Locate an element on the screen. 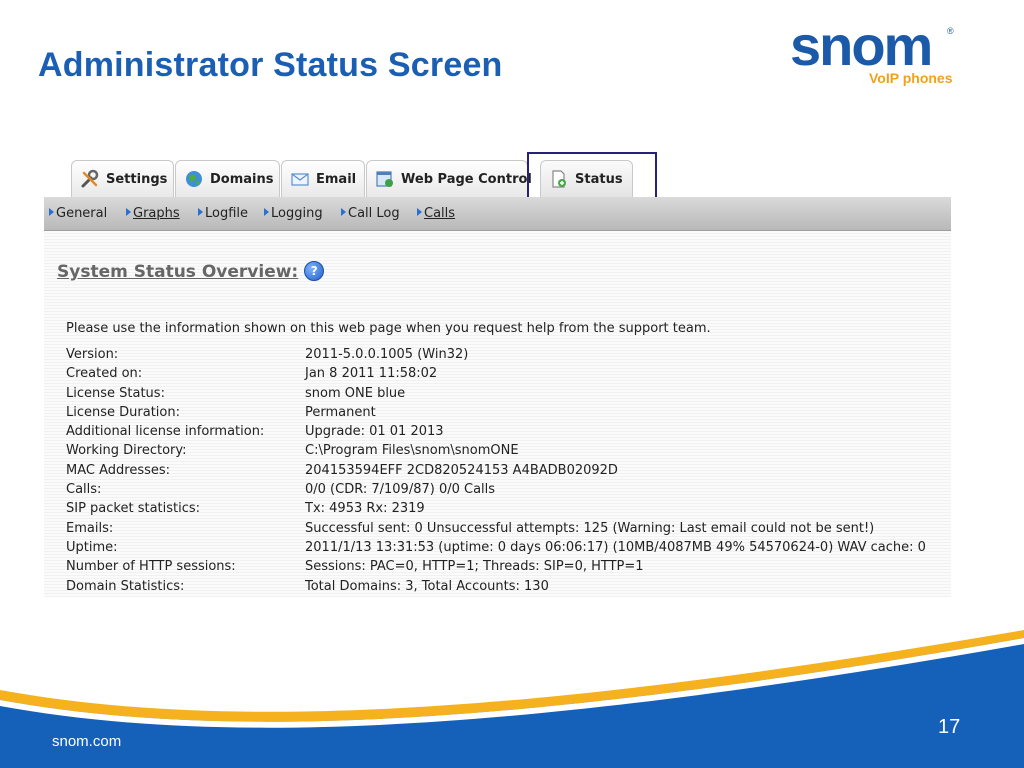 The width and height of the screenshot is (1024, 768). tab-label: Settings is located at coordinates (137, 179).